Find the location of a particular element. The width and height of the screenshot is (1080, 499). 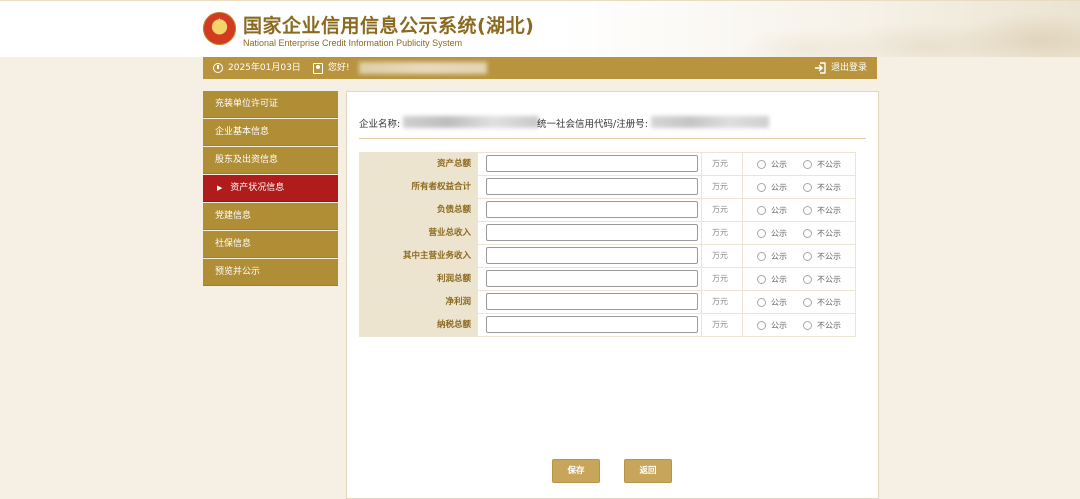

total-profit-input is located at coordinates (592, 278).